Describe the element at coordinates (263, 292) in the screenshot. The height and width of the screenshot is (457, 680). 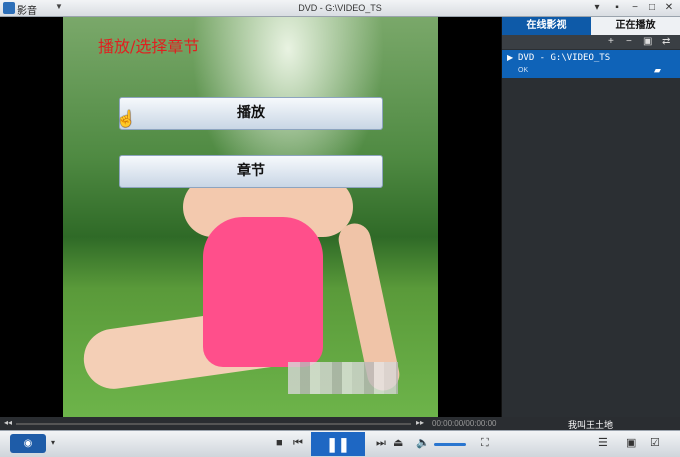
I see `video-person-top` at that location.